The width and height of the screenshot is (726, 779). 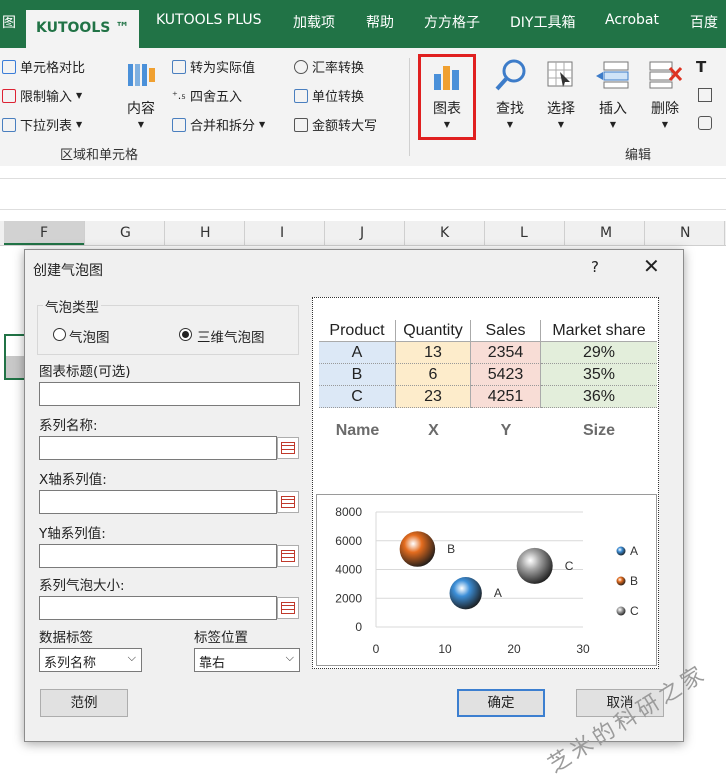 I want to click on example-button: 范例, so click(x=84, y=703).